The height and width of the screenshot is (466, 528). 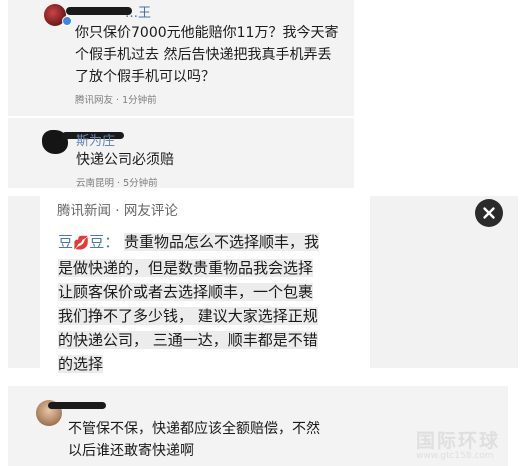 What do you see at coordinates (139, 100) in the screenshot?
I see `comment-time: 1分钟前` at bounding box center [139, 100].